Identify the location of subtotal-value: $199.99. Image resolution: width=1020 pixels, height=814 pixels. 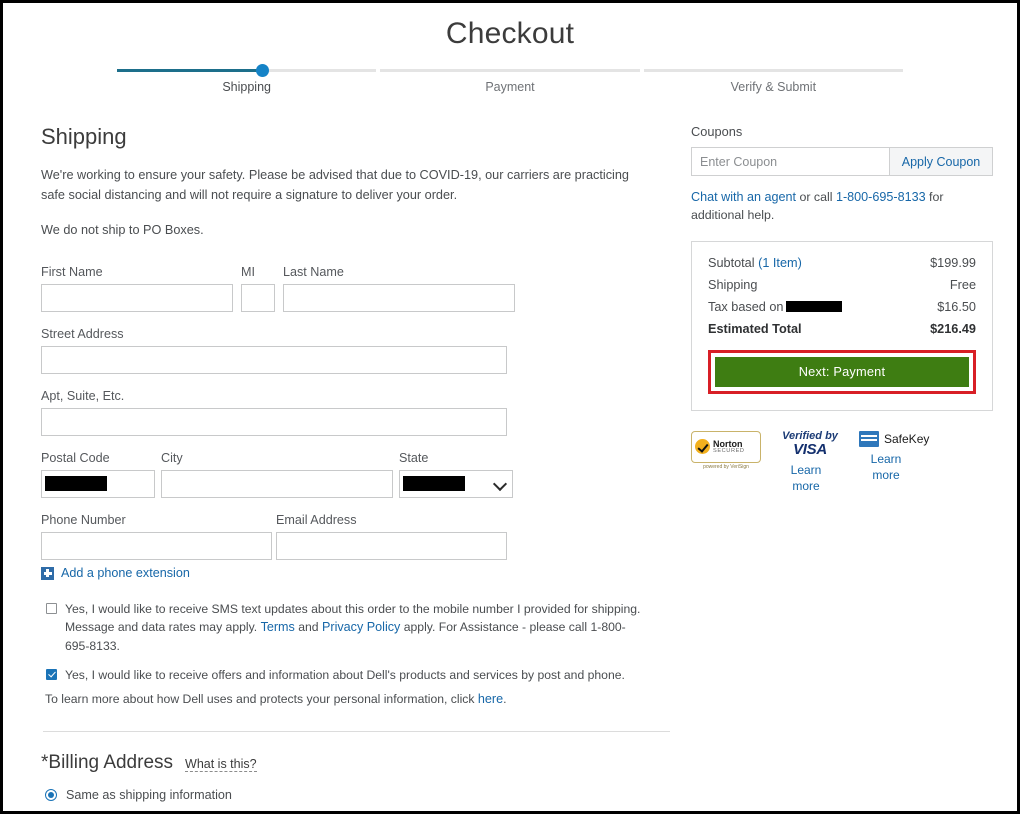
(953, 262).